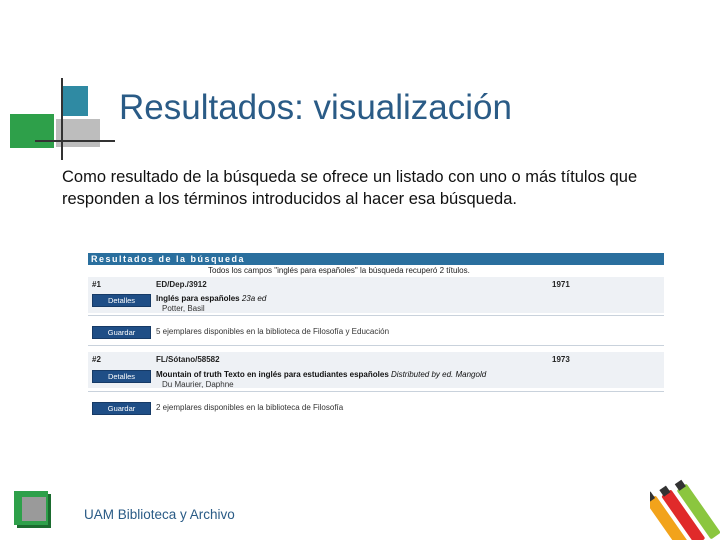  I want to click on record-location: FL/Sótano/58582, so click(188, 359).